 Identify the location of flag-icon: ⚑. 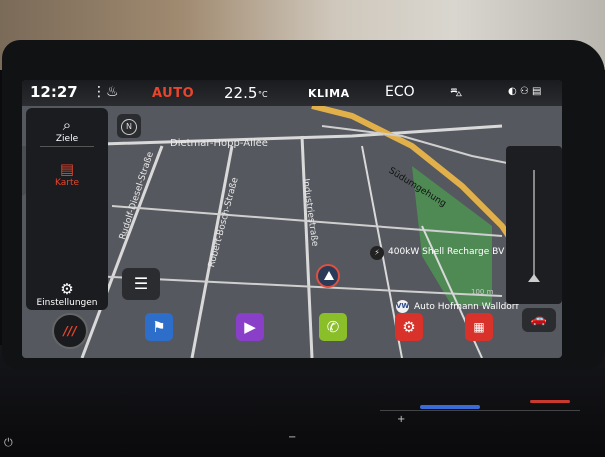
(159, 327).